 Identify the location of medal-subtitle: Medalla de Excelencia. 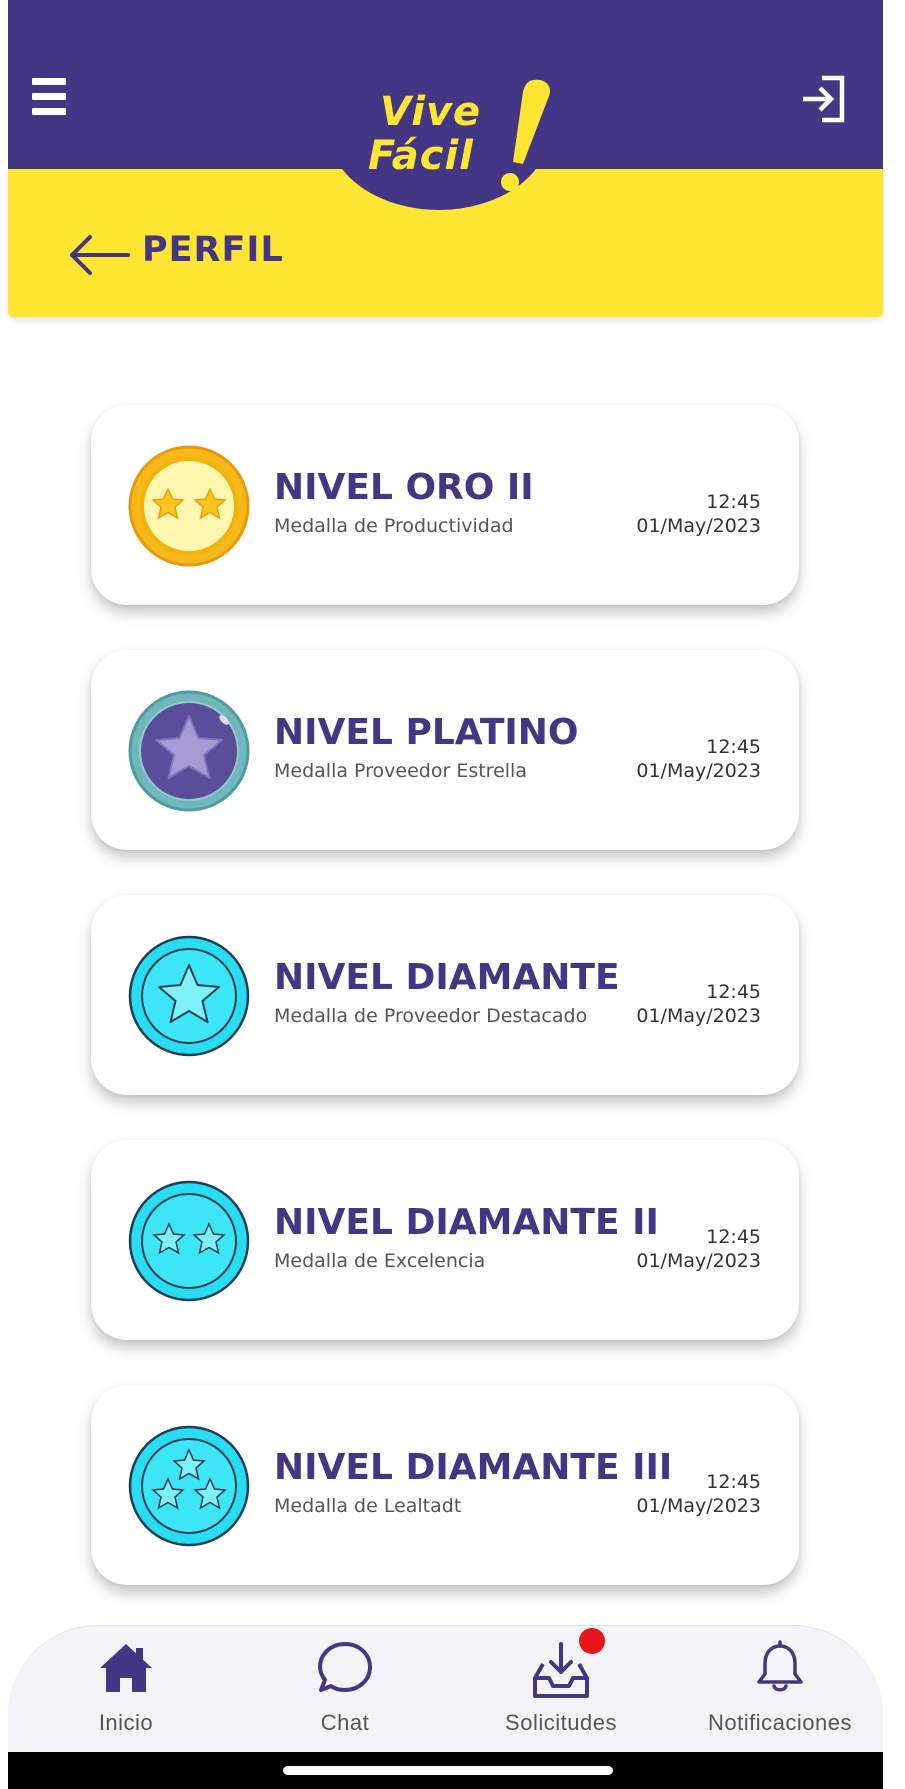
(380, 1261).